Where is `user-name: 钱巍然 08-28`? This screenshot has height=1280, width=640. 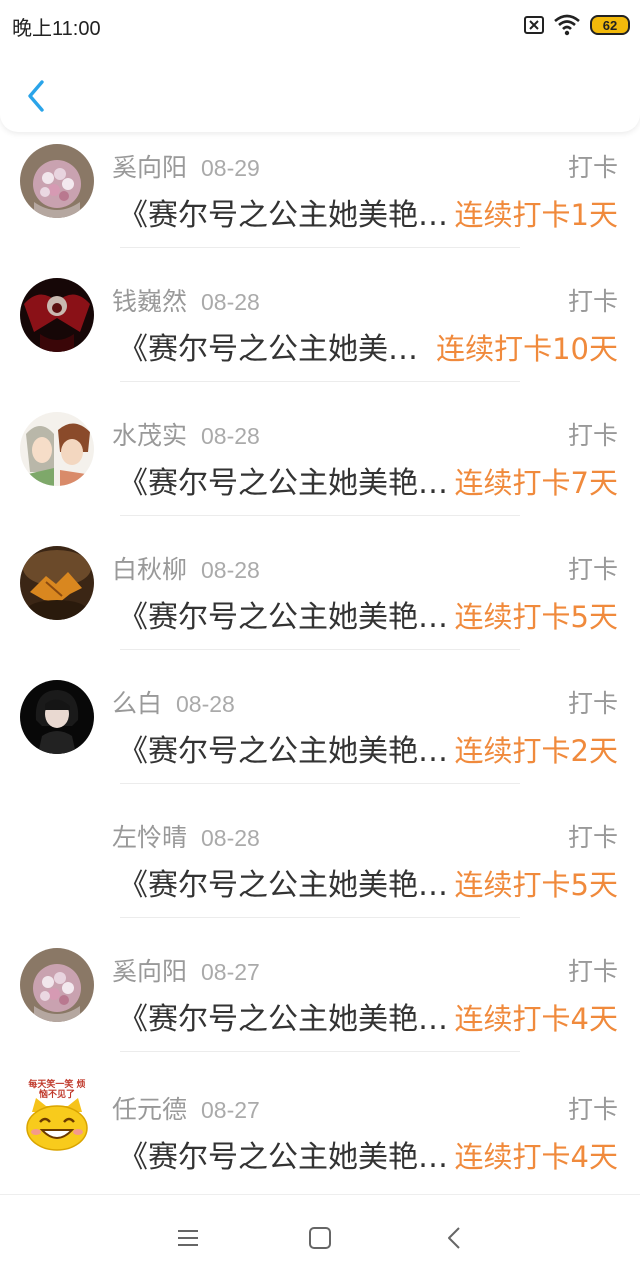
user-name: 钱巍然 08-28 is located at coordinates (186, 301).